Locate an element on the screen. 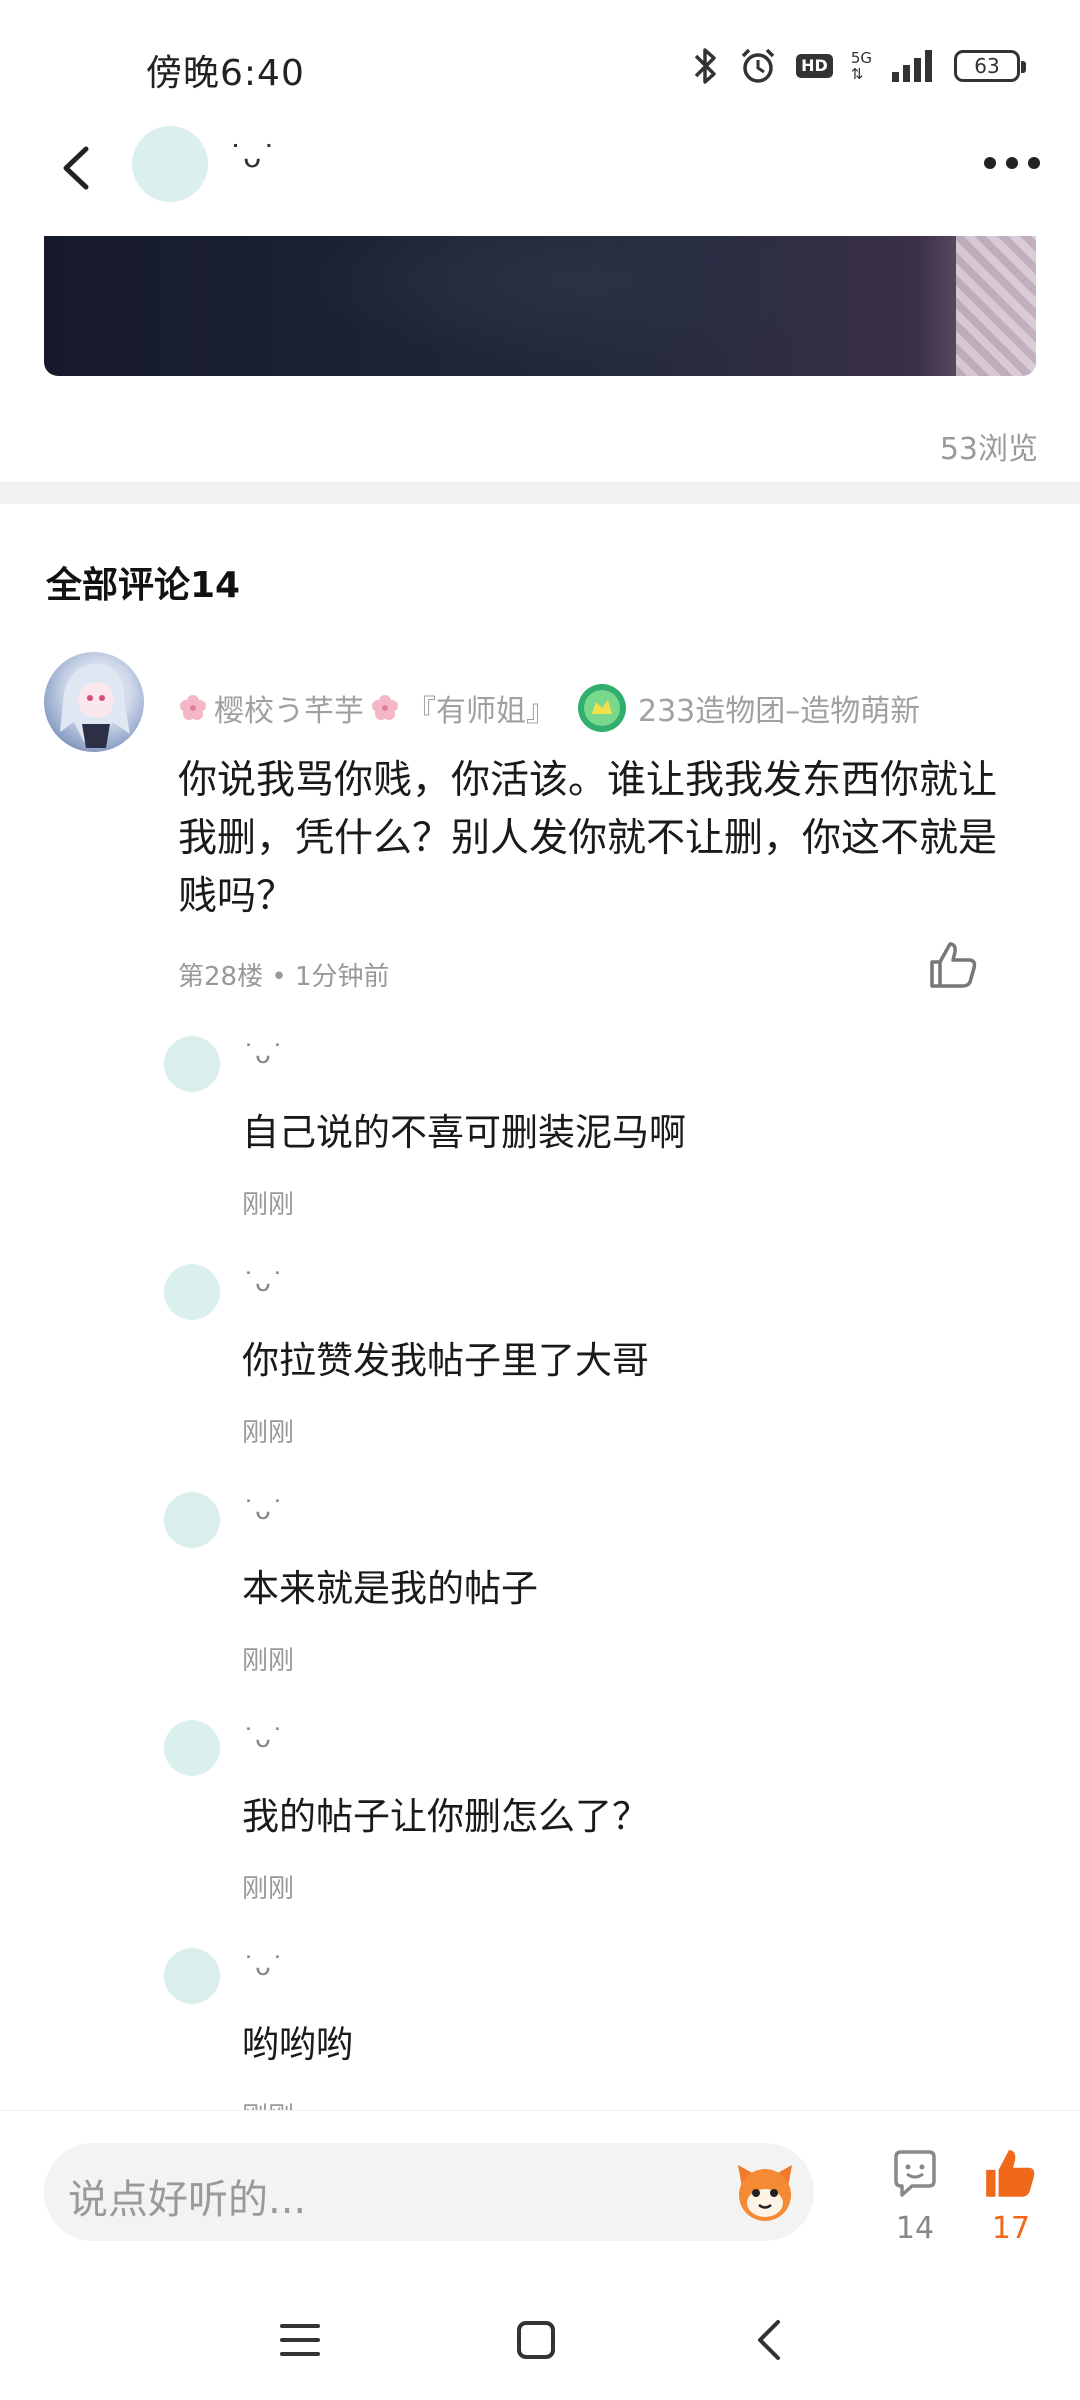  reply-item: ˙ᴗ˙ 你拉赞发我帖子里了大哥 刚刚 is located at coordinates (540, 1378).